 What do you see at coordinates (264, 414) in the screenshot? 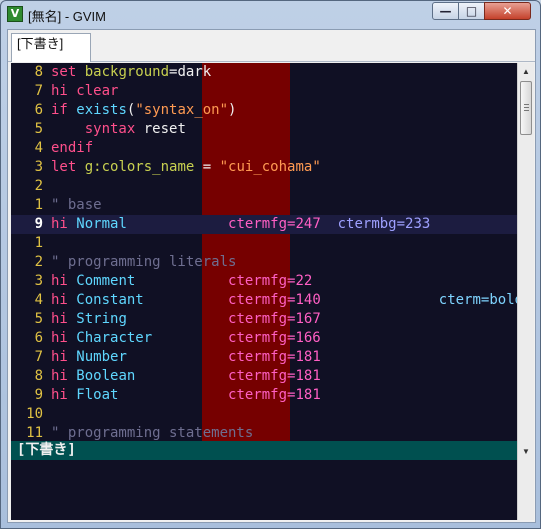
I see `buffer-line: 10` at bounding box center [264, 414].